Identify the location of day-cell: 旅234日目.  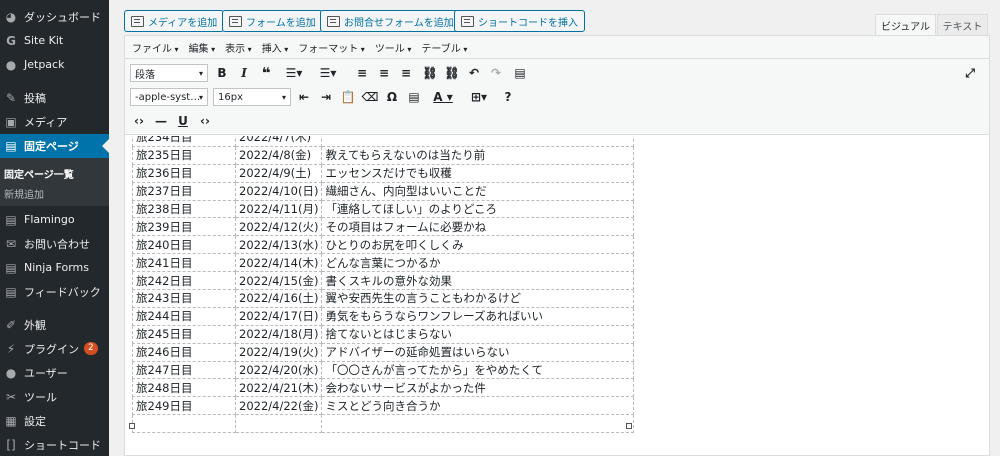
(184, 141).